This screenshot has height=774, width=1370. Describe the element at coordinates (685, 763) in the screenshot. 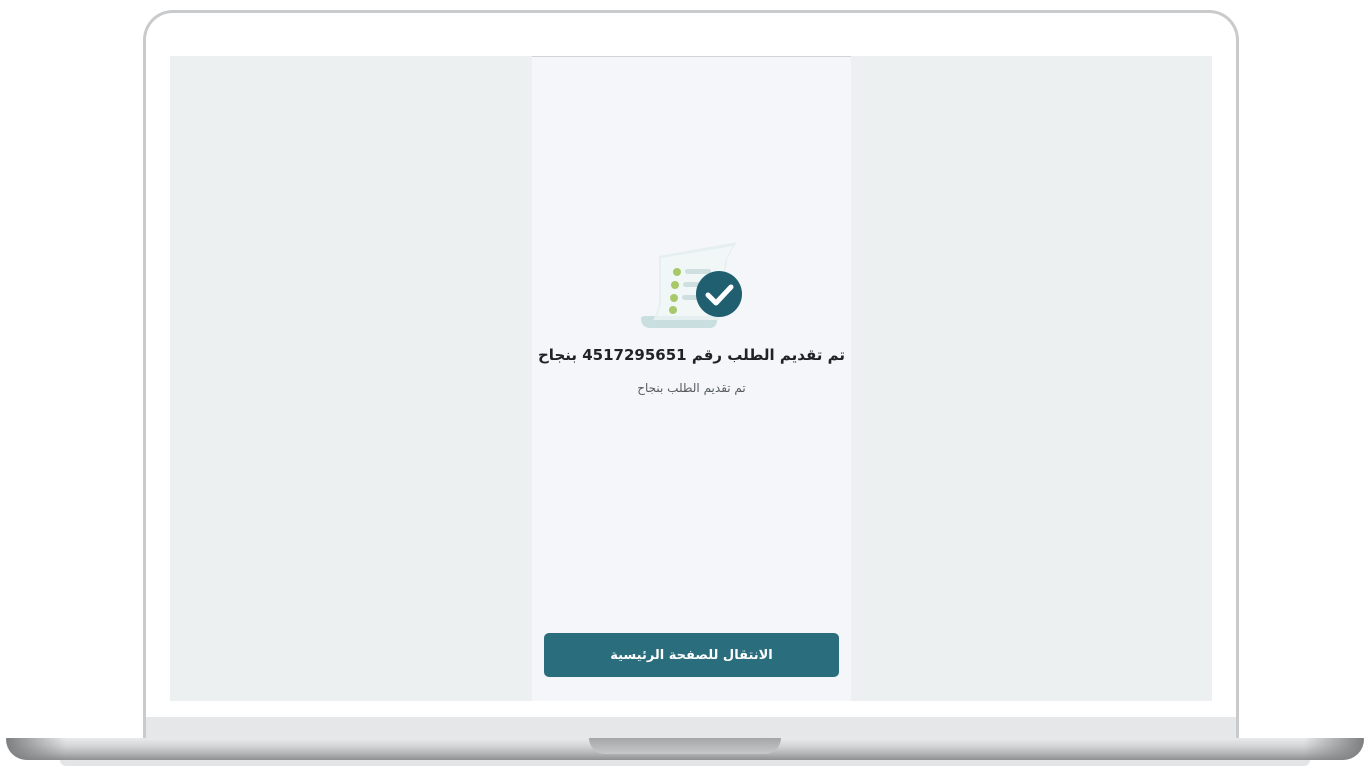

I see `laptop-base-shadow` at that location.